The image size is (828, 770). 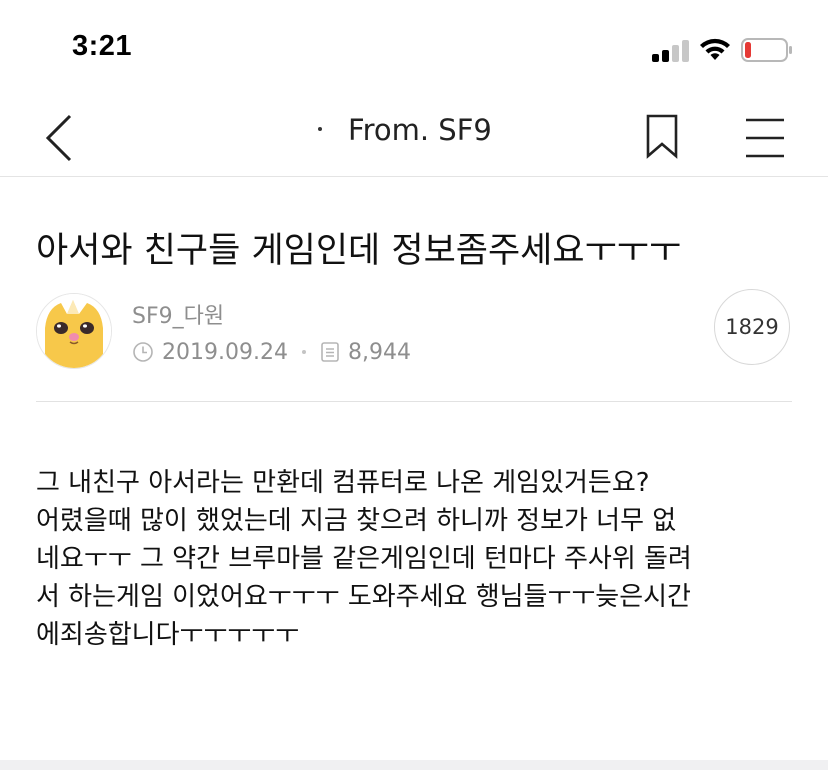 What do you see at coordinates (414, 48) in the screenshot?
I see `status-bar: 3:21` at bounding box center [414, 48].